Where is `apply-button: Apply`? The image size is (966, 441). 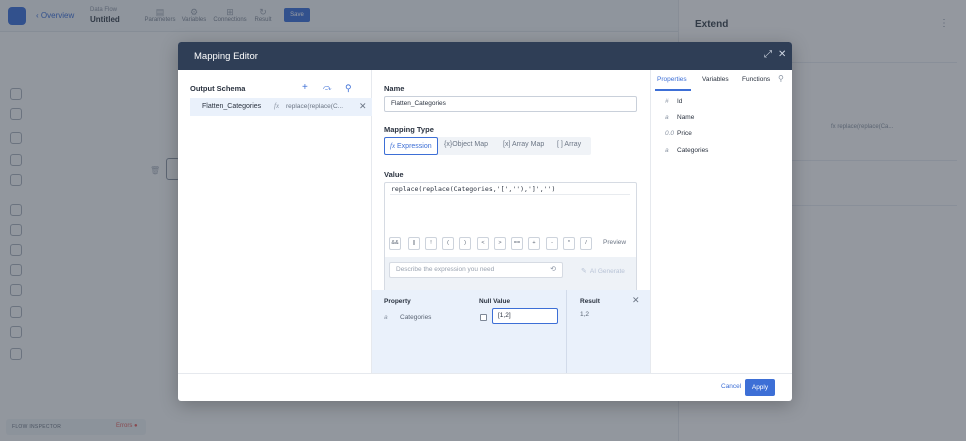
apply-button: Apply is located at coordinates (760, 387).